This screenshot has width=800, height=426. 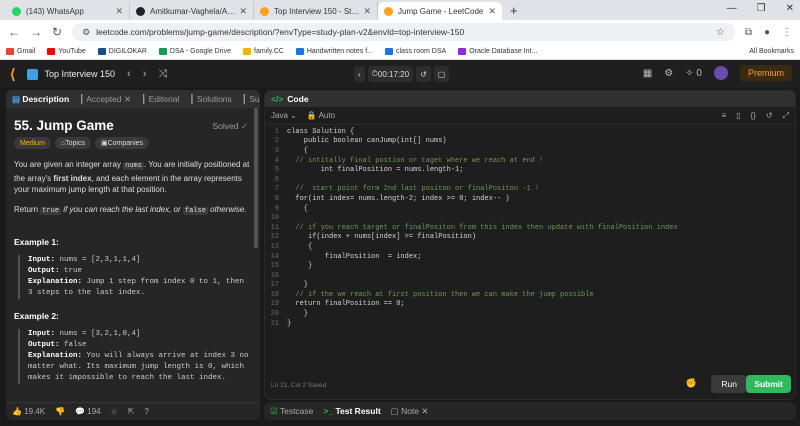 I want to click on site-info-icon: ⚙, so click(x=86, y=32).